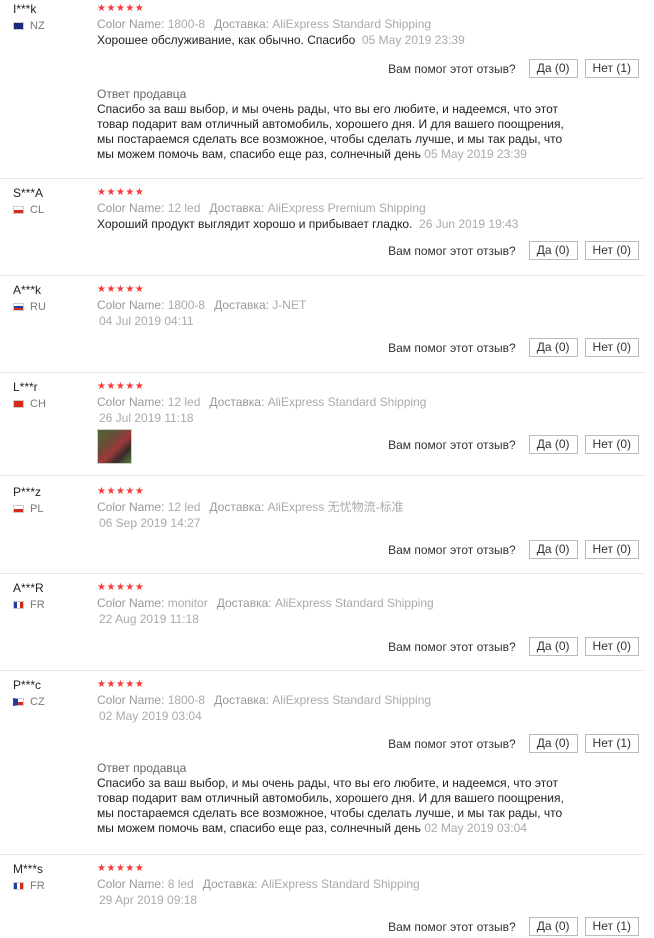  What do you see at coordinates (346, 208) in the screenshot?
I see `delivery-value: AliExpress Premium Shipping` at bounding box center [346, 208].